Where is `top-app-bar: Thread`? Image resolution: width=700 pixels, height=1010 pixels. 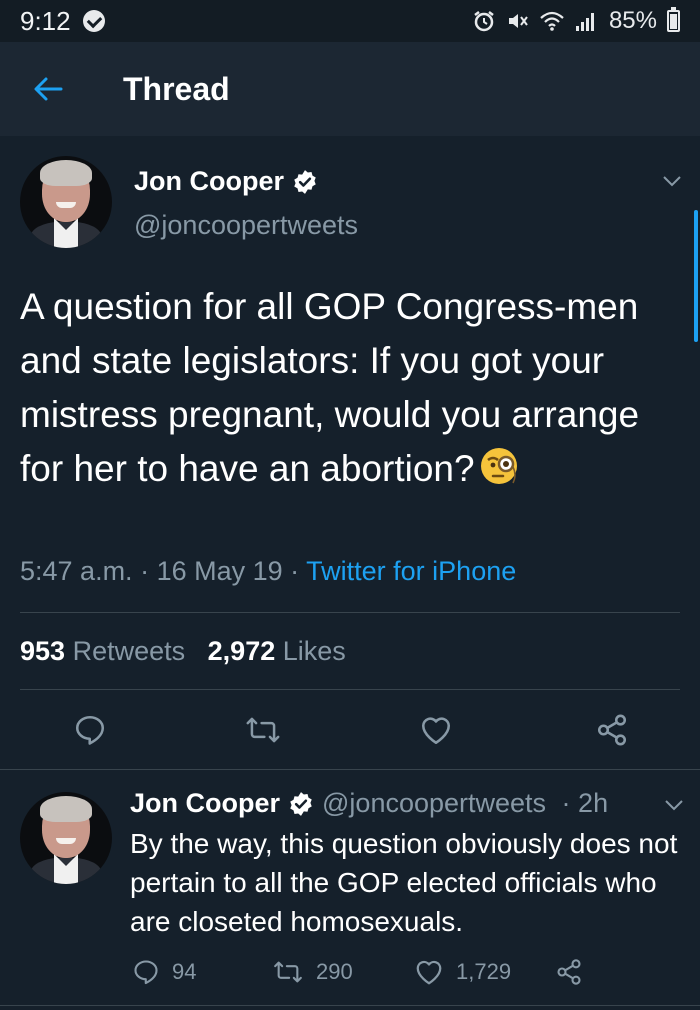
top-app-bar: Thread is located at coordinates (350, 89).